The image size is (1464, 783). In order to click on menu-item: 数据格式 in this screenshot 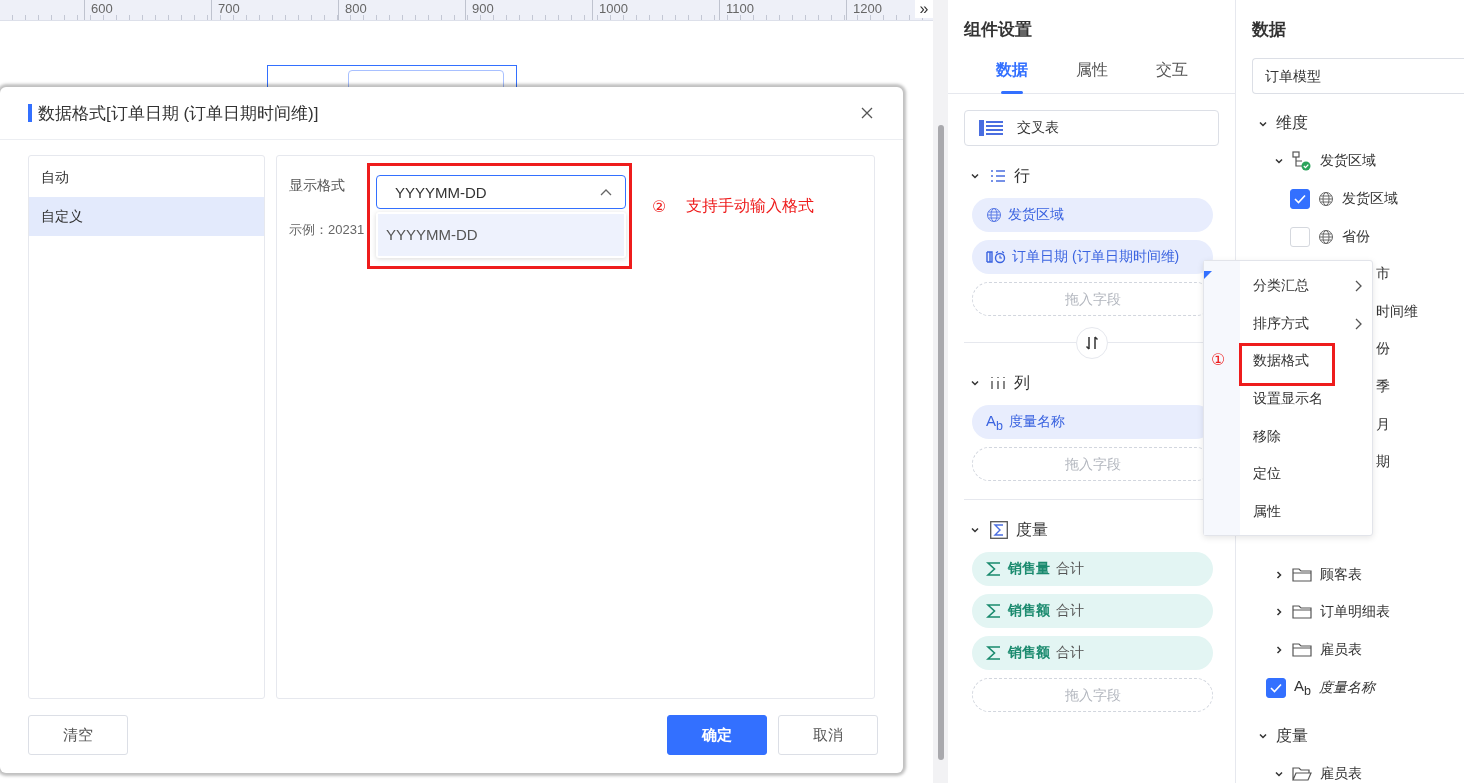, I will do `click(1281, 361)`.